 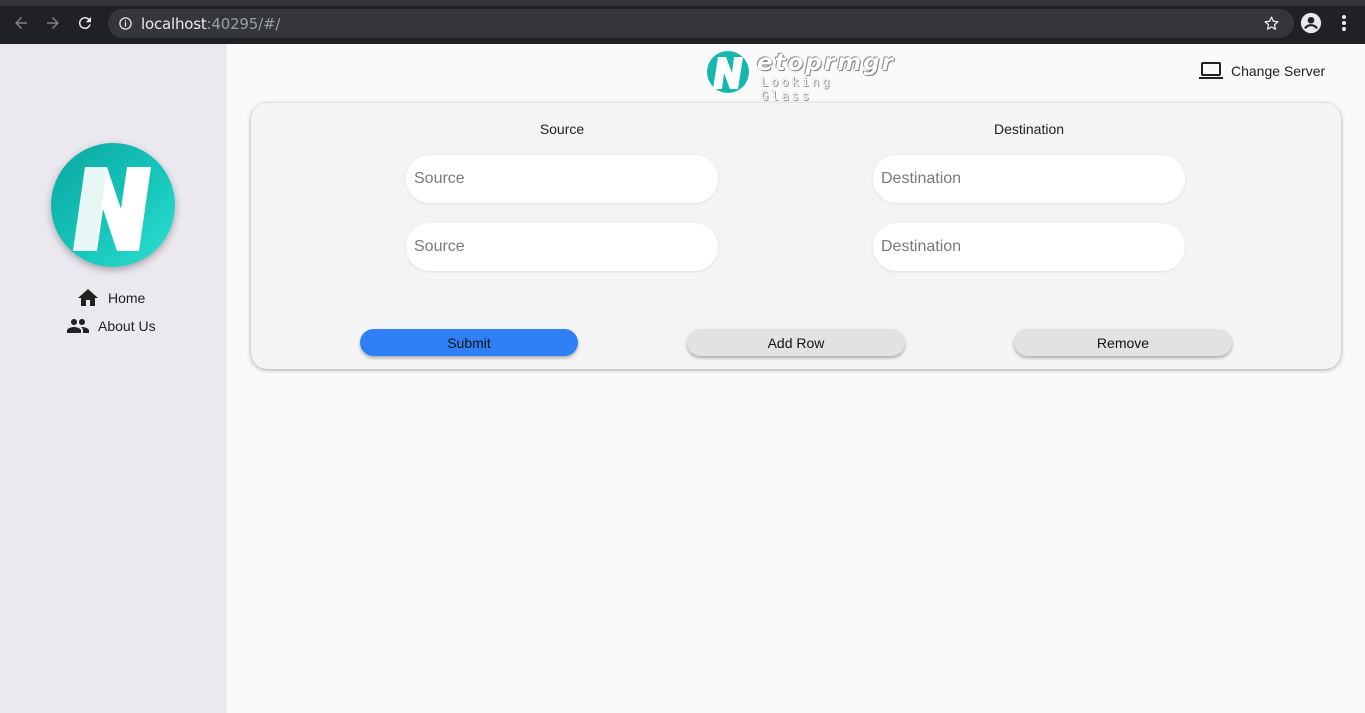 I want to click on sidebar-item-about-us: About Us, so click(x=111, y=326).